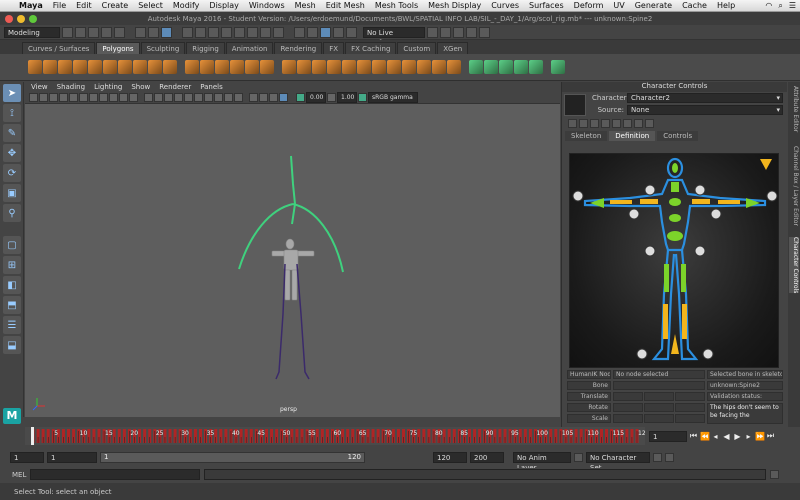 The height and width of the screenshot is (500, 800). Describe the element at coordinates (338, 32) in the screenshot. I see `snap-plane-icon` at that location.